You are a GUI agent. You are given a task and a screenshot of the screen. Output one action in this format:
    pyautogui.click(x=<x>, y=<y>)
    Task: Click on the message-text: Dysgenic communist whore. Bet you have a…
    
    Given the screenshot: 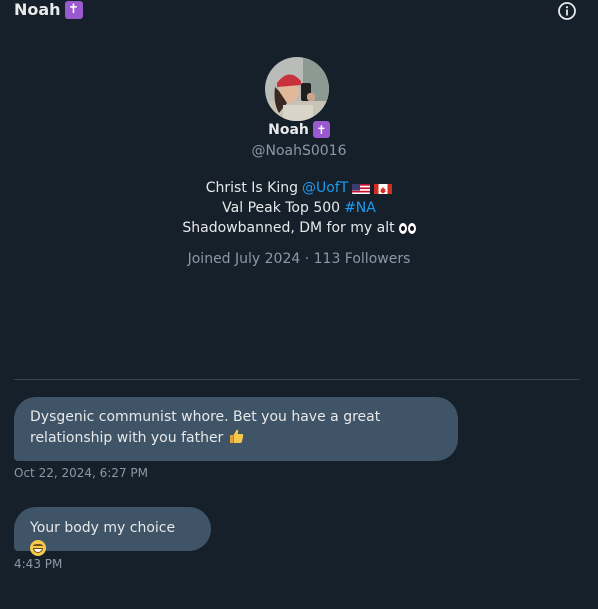 What is the action you would take?
    pyautogui.click(x=205, y=427)
    